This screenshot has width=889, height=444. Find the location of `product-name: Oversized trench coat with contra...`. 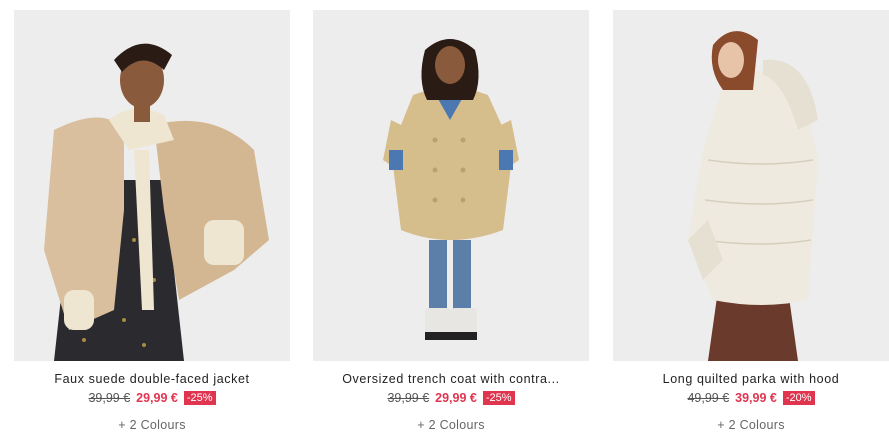

product-name: Oversized trench coat with contra... is located at coordinates (451, 379).